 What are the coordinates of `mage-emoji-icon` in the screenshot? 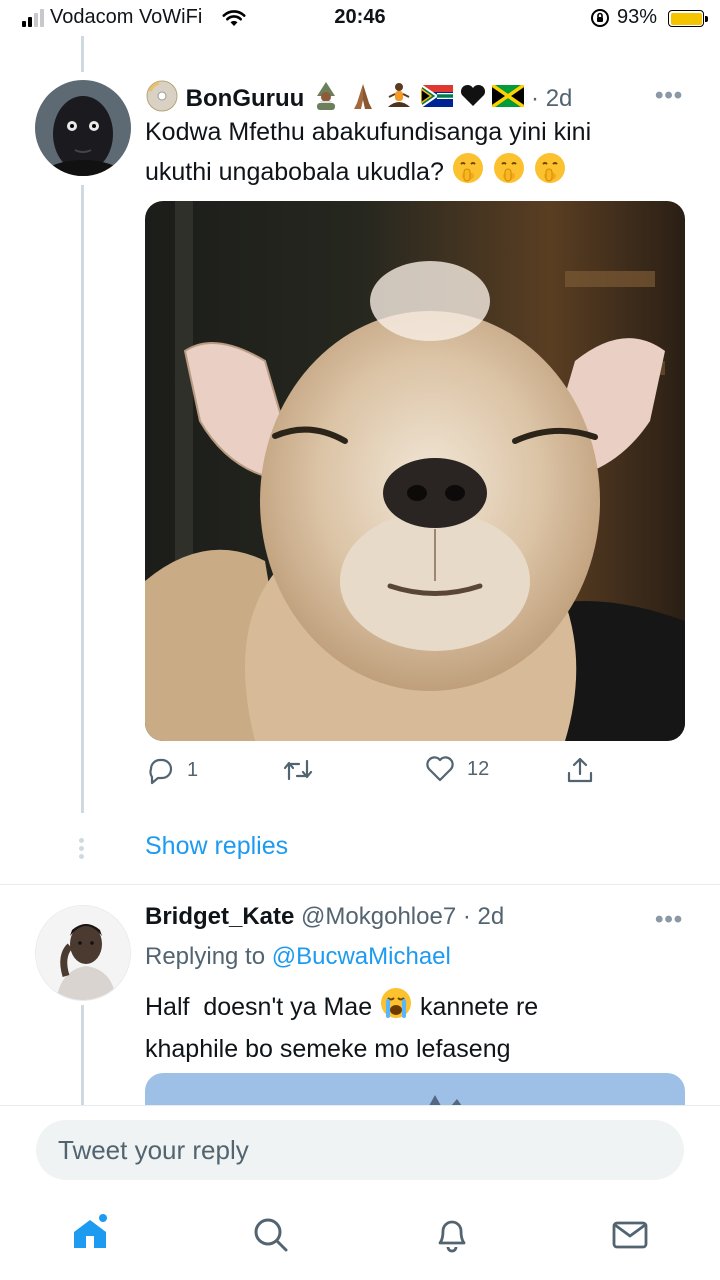 It's located at (326, 99).